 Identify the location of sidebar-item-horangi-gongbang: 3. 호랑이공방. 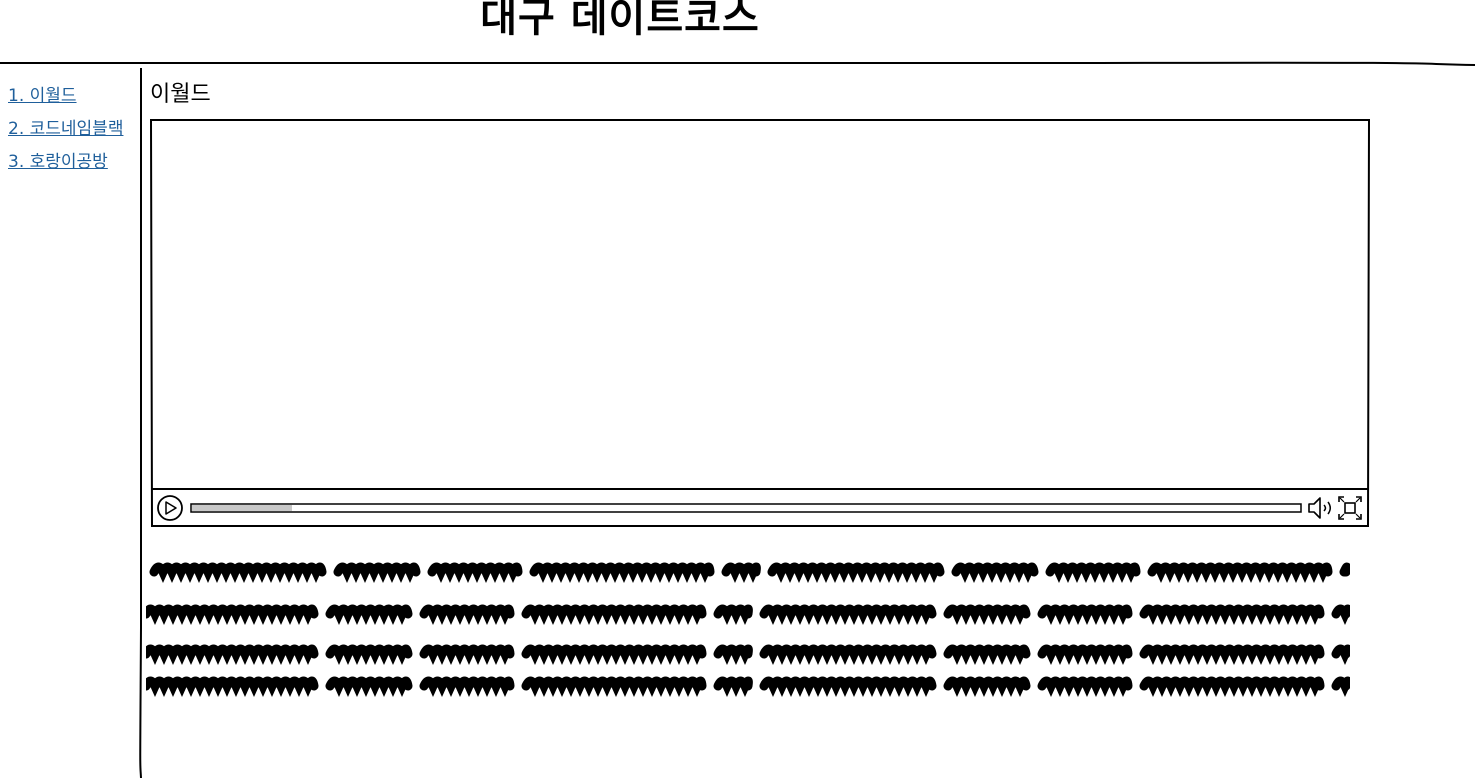
(65, 166).